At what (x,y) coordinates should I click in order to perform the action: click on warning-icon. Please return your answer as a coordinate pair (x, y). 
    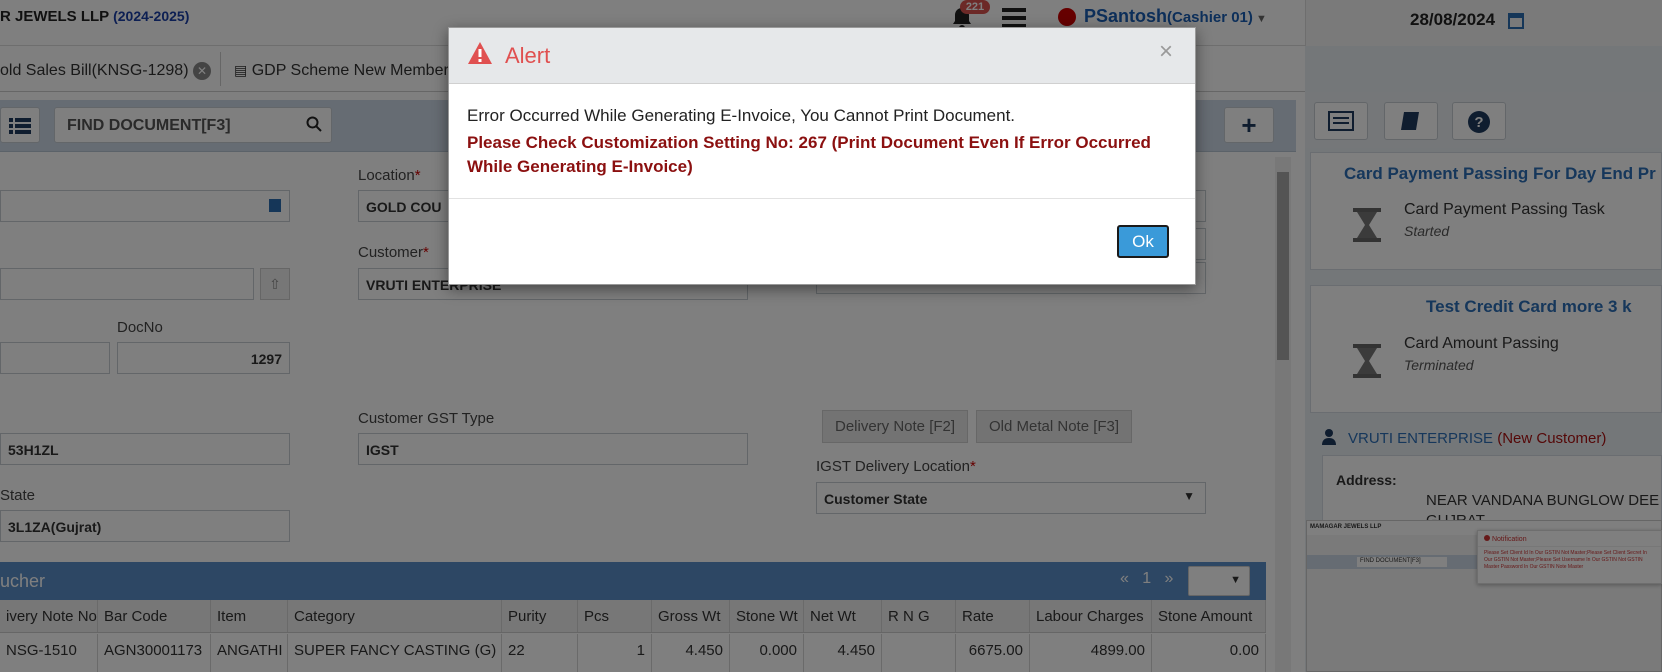
    Looking at the image, I should click on (480, 54).